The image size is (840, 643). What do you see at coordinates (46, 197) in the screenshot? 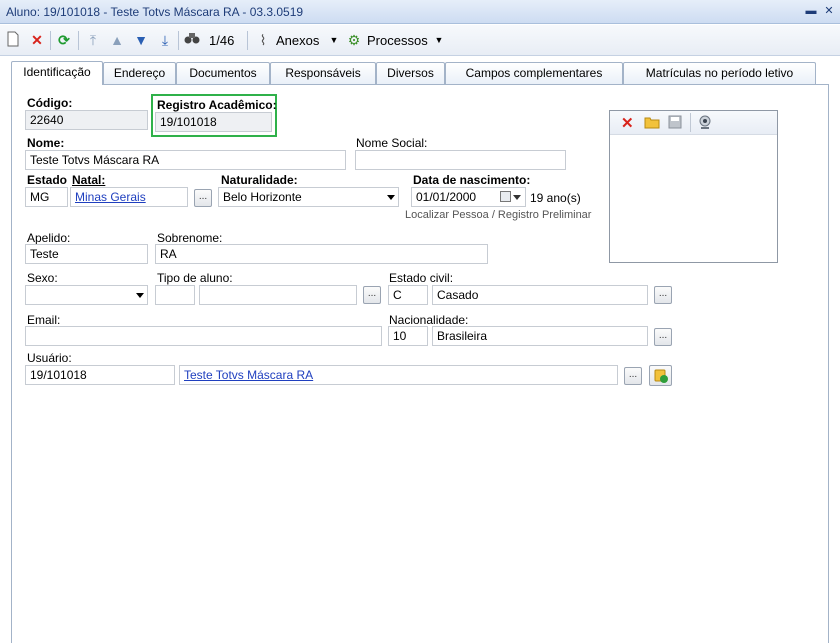
I see `uf-field: MG` at bounding box center [46, 197].